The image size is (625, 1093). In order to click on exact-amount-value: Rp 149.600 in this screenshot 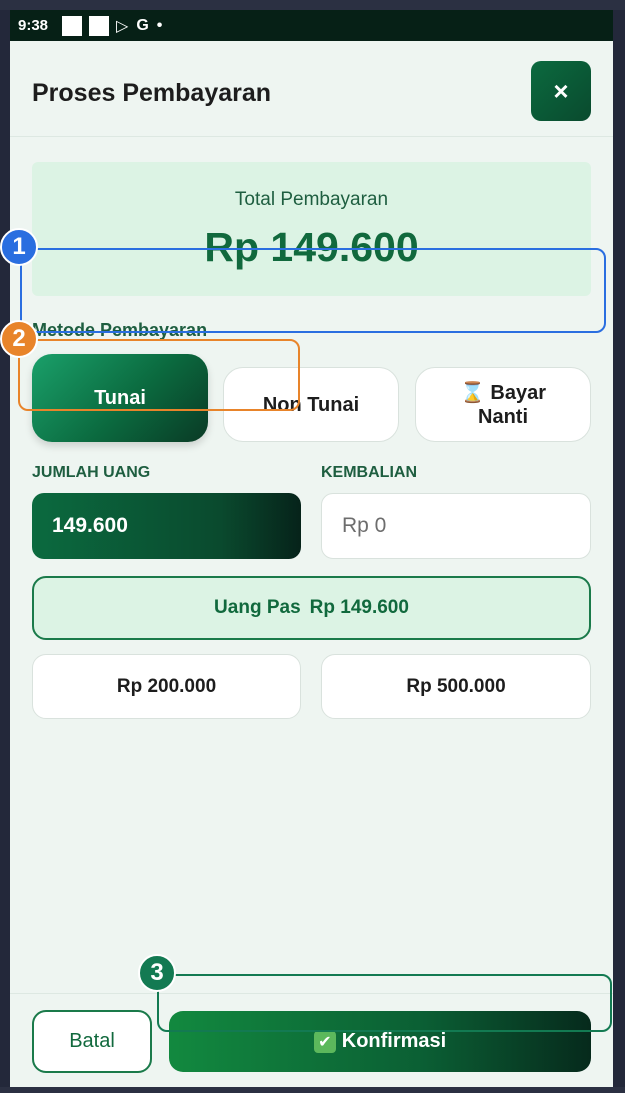, I will do `click(359, 607)`.